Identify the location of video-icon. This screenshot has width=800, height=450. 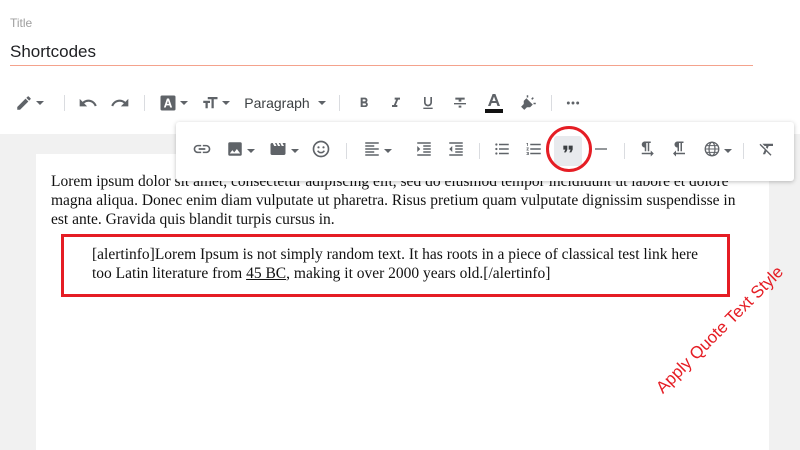
(278, 151).